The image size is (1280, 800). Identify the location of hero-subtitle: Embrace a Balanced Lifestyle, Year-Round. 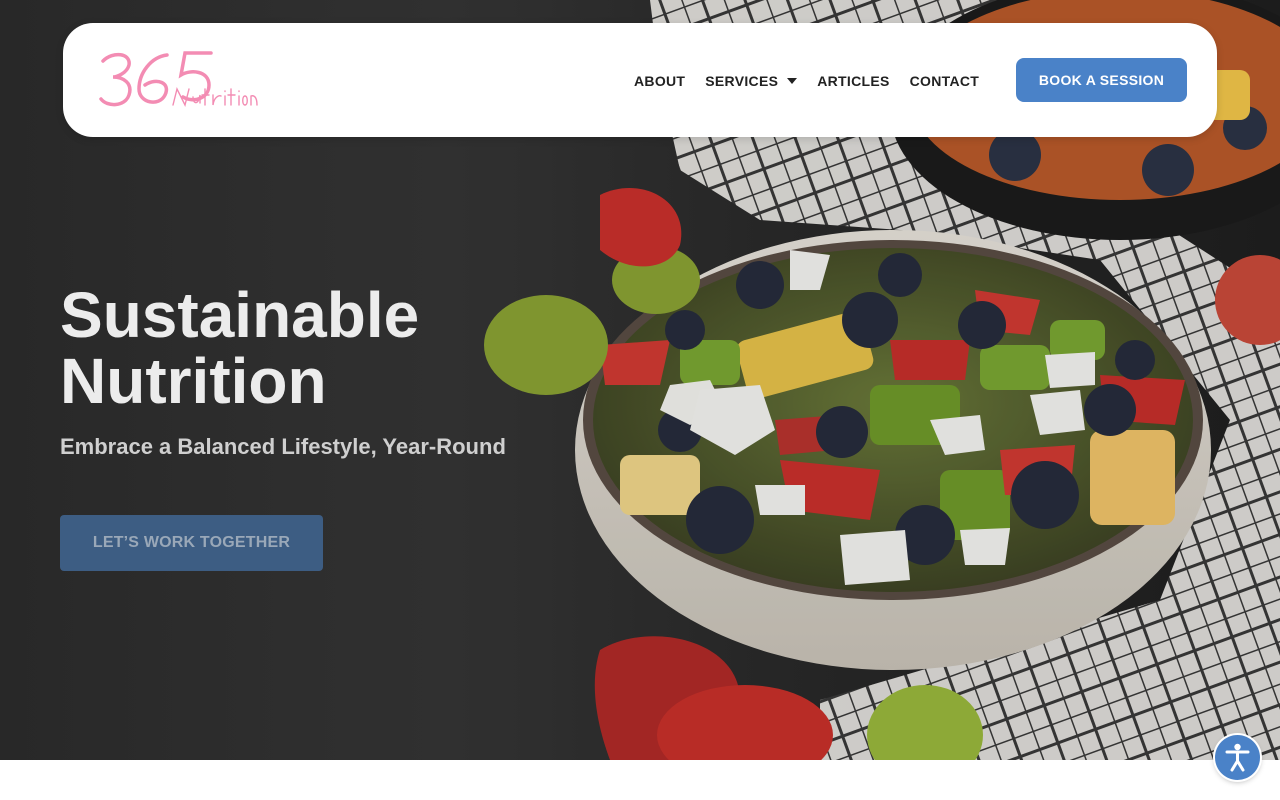
(283, 446).